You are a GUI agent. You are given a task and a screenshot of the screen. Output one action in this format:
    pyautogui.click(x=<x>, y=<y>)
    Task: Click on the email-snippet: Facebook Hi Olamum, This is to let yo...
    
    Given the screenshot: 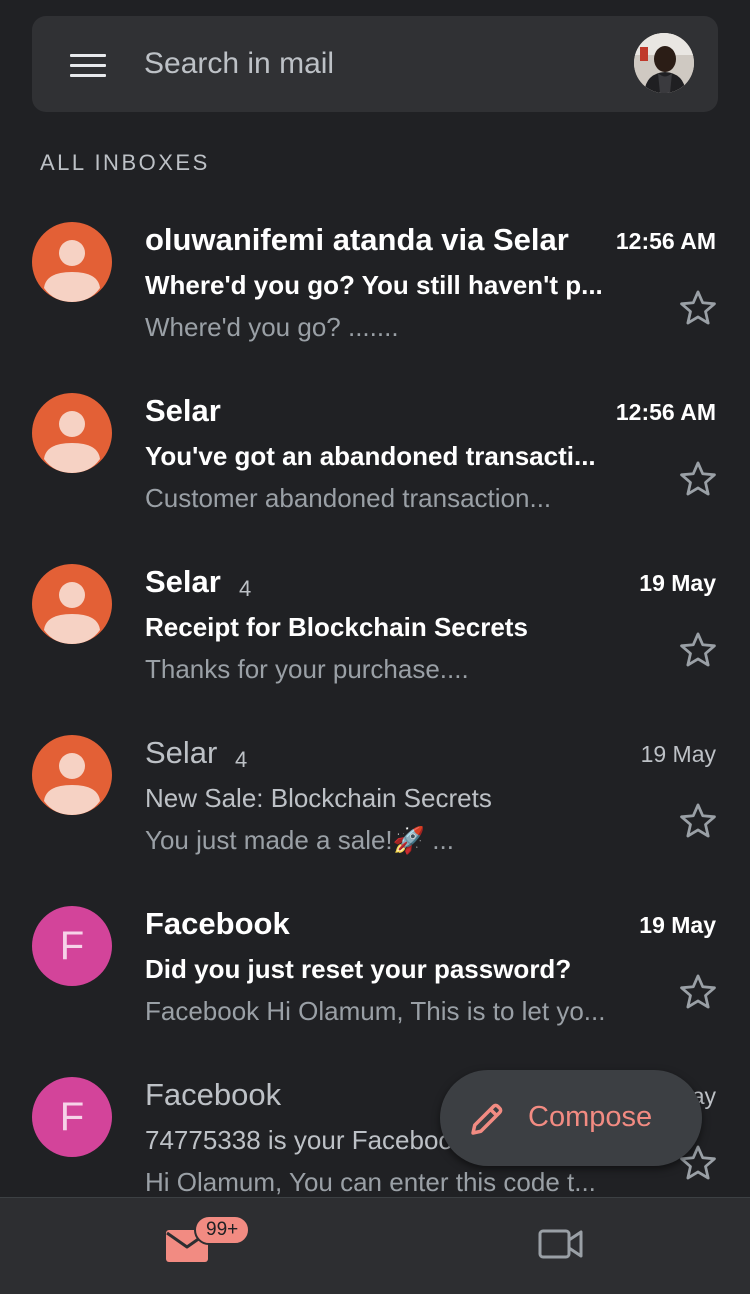 What is the action you would take?
    pyautogui.click(x=375, y=1011)
    